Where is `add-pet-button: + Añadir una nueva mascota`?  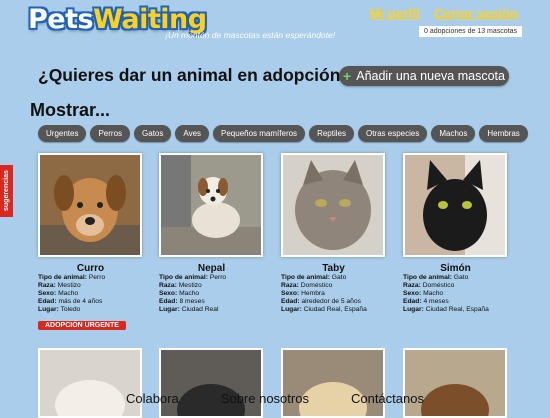 add-pet-button: + Añadir una nueva mascota is located at coordinates (424, 76).